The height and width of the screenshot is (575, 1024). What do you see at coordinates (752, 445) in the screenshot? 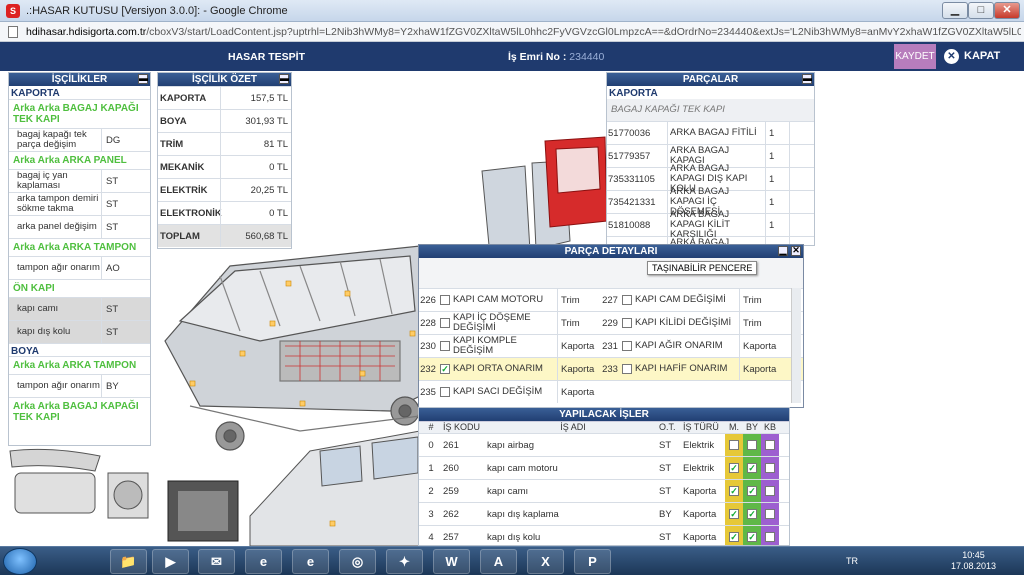
I see `by-checkbox` at bounding box center [752, 445].